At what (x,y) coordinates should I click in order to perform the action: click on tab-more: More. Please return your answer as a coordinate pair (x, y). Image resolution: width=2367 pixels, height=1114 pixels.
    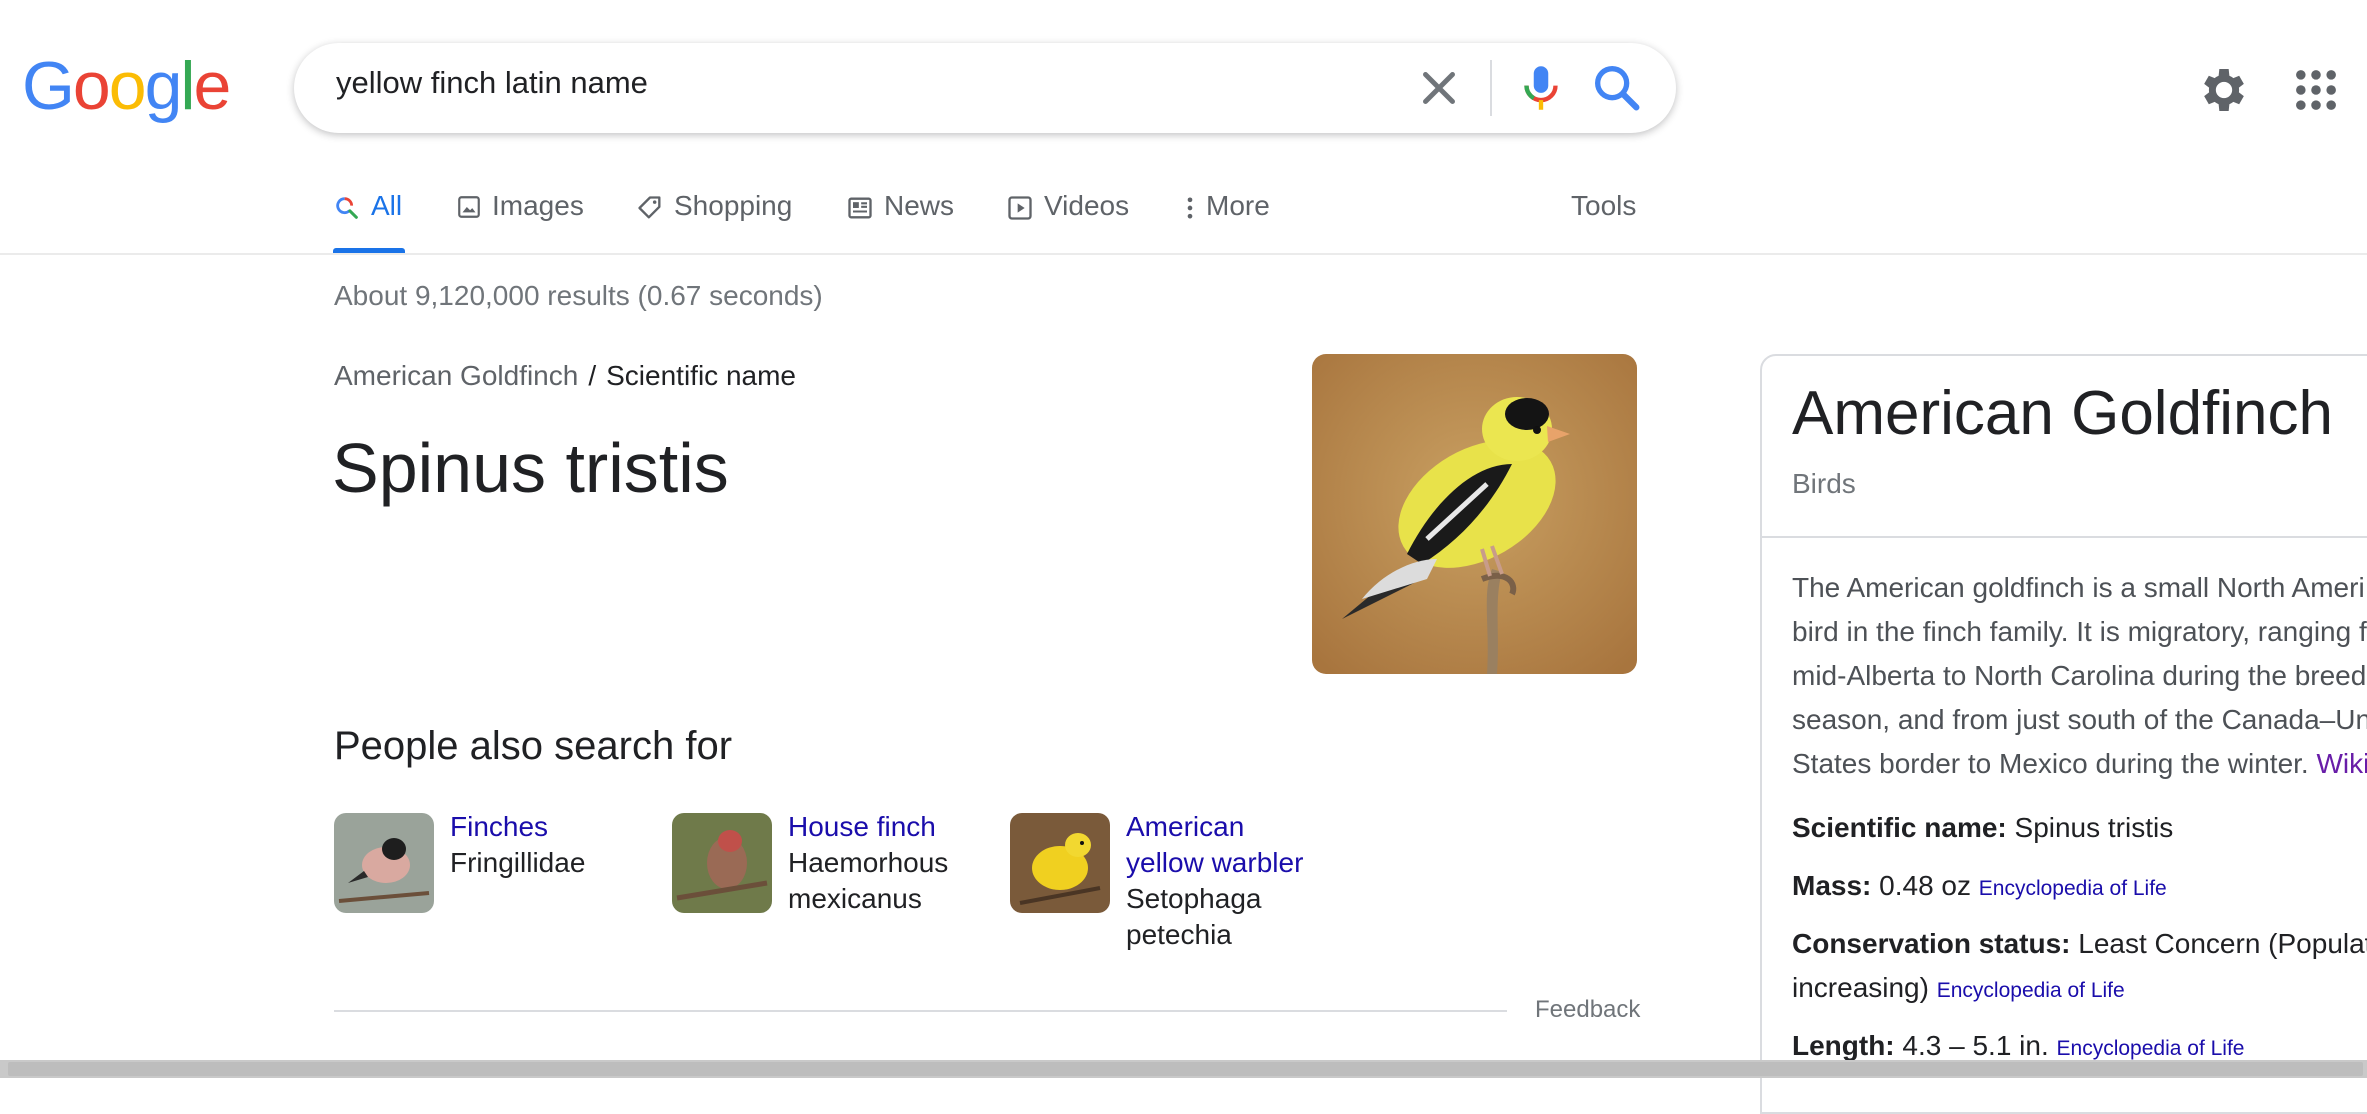
    Looking at the image, I should click on (1227, 222).